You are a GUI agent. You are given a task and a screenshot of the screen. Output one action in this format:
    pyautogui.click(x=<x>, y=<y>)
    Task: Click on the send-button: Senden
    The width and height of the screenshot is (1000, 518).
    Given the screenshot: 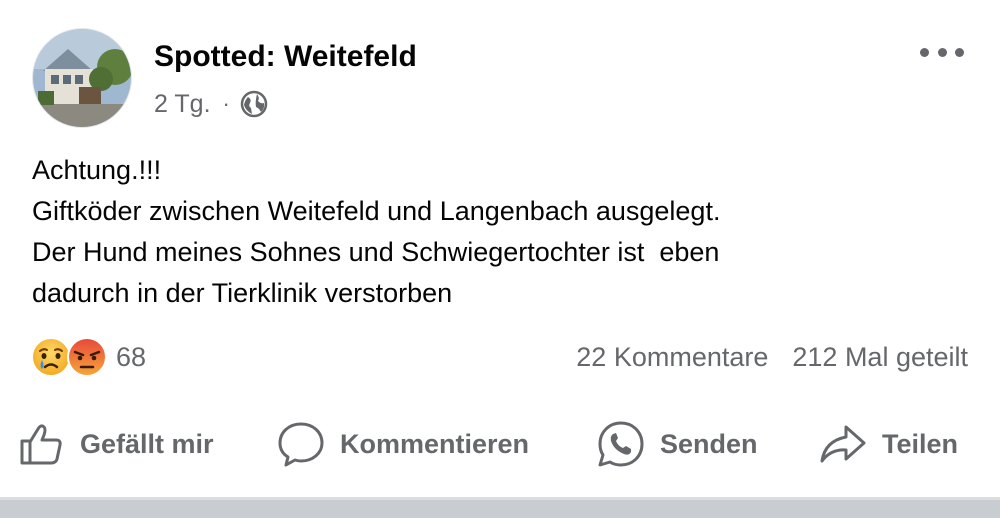 What is the action you would take?
    pyautogui.click(x=677, y=444)
    